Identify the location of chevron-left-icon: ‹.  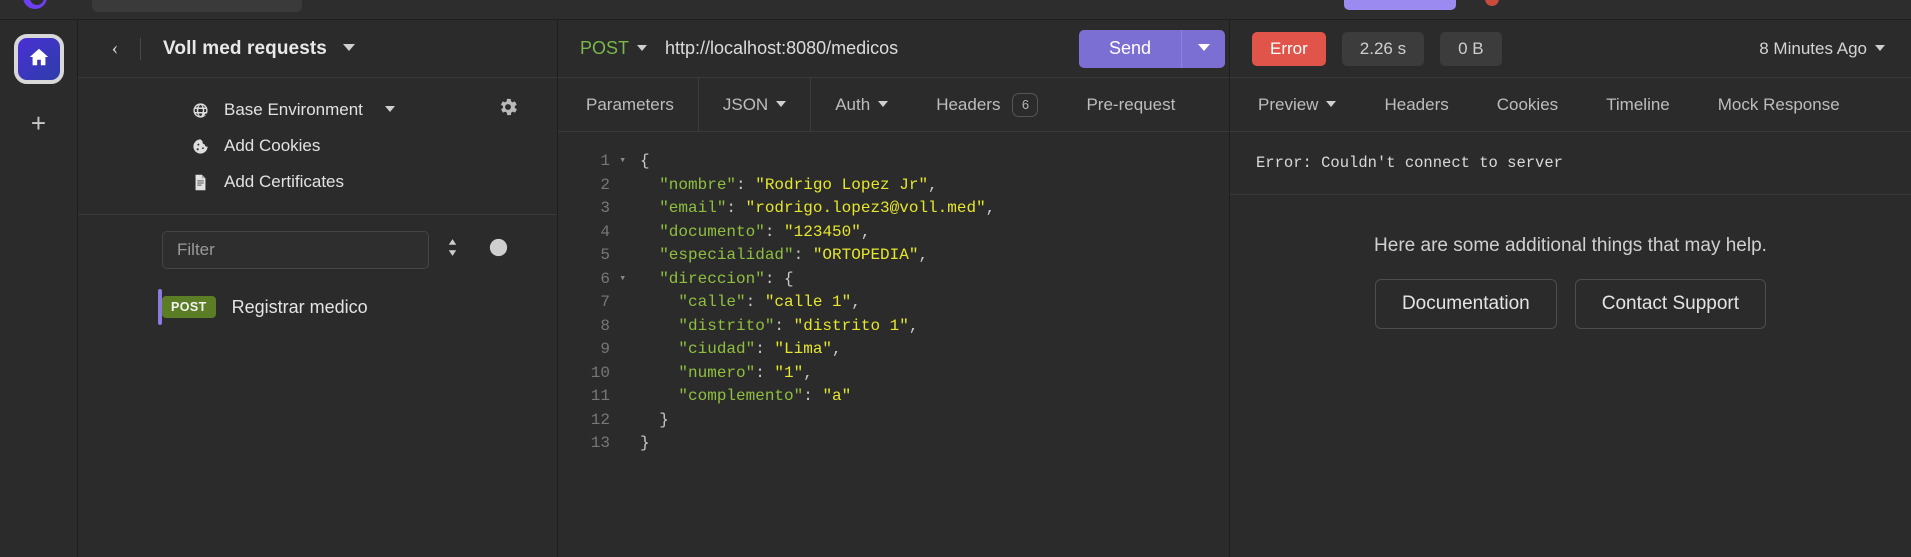
(115, 48).